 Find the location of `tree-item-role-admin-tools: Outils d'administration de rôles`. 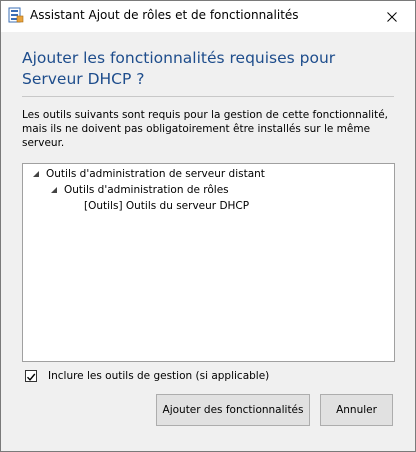

tree-item-role-admin-tools: Outils d'administration de rôles is located at coordinates (139, 190).